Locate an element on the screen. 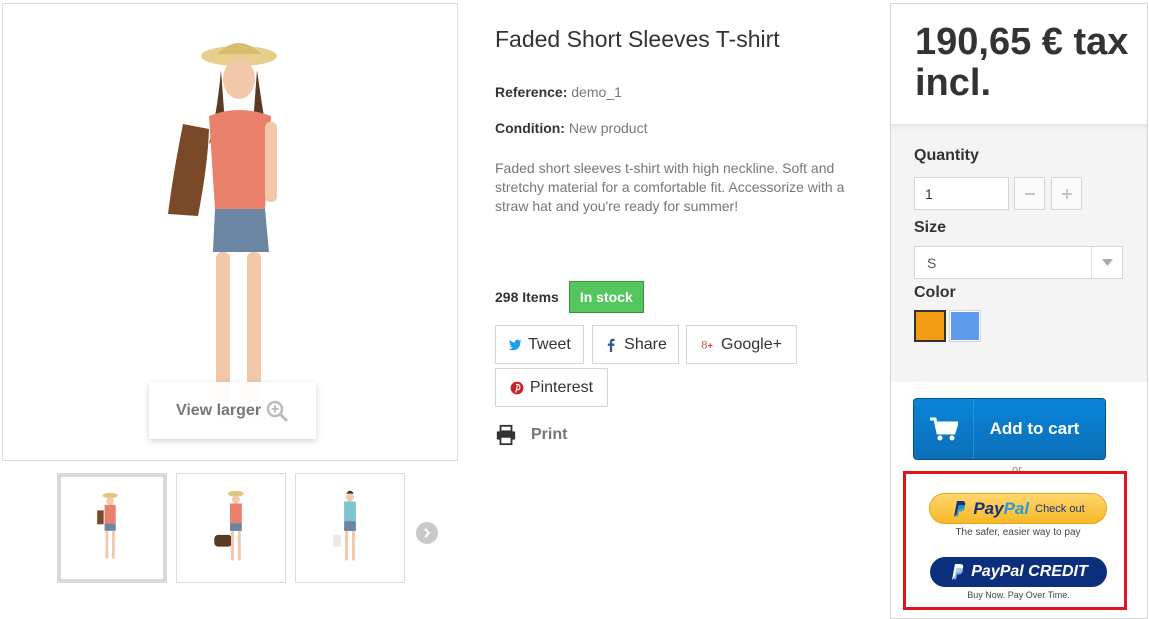 This screenshot has width=1149, height=619. tweet-label: Tweet is located at coordinates (549, 344).